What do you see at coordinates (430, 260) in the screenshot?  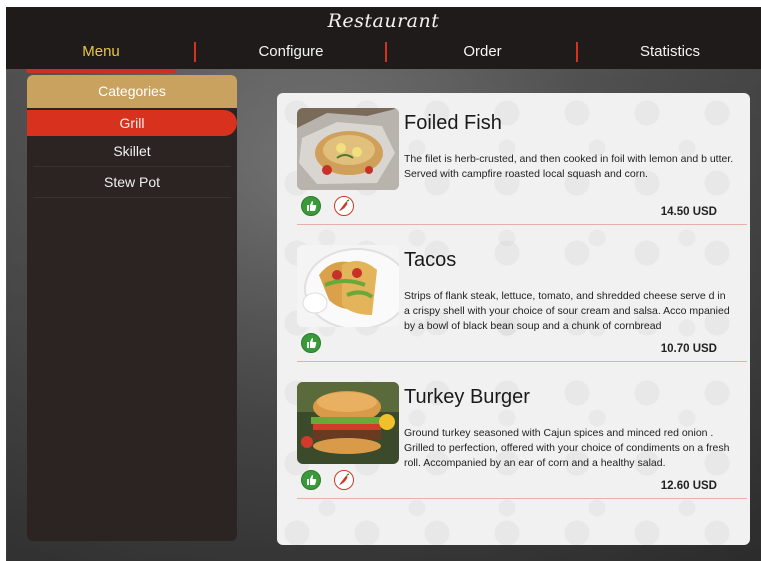 I see `menu-item-name: Tacos` at bounding box center [430, 260].